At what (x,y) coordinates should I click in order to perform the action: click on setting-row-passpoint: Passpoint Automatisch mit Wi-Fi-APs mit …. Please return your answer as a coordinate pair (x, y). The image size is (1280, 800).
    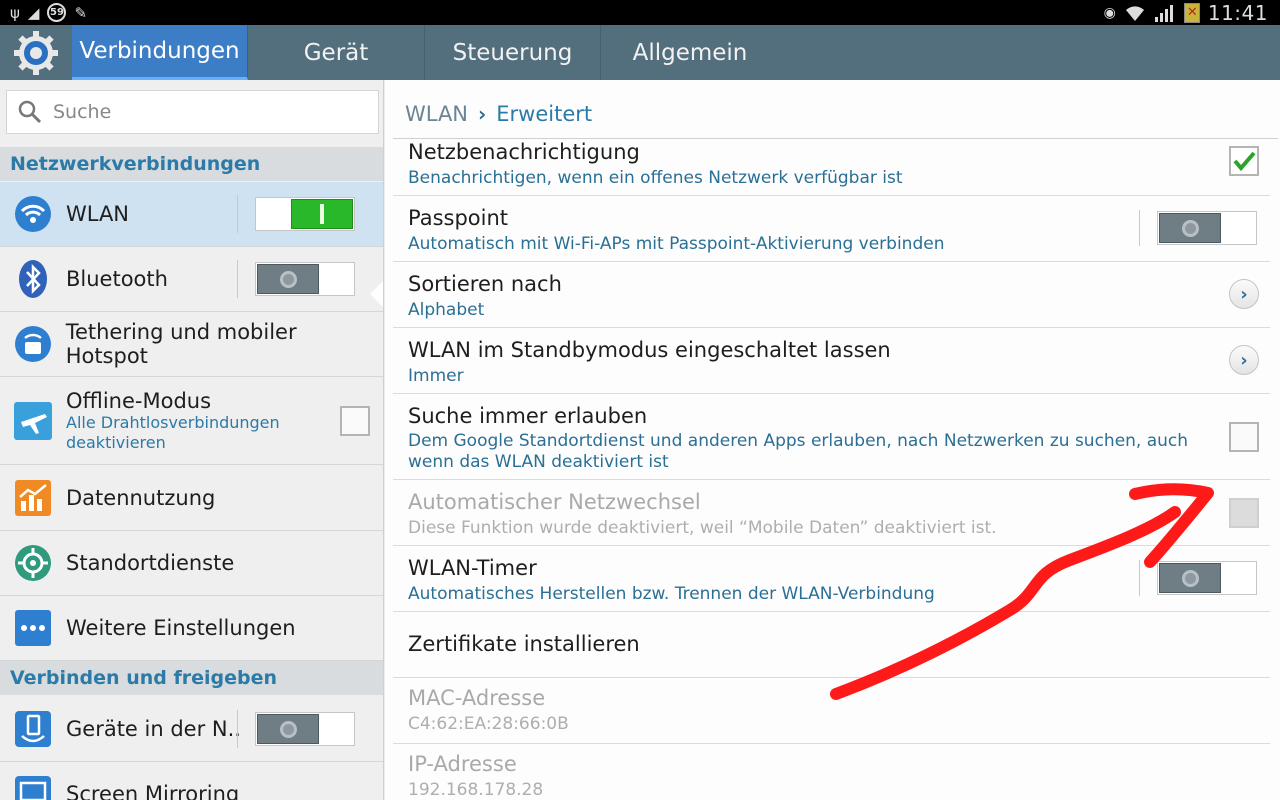
    Looking at the image, I should click on (831, 229).